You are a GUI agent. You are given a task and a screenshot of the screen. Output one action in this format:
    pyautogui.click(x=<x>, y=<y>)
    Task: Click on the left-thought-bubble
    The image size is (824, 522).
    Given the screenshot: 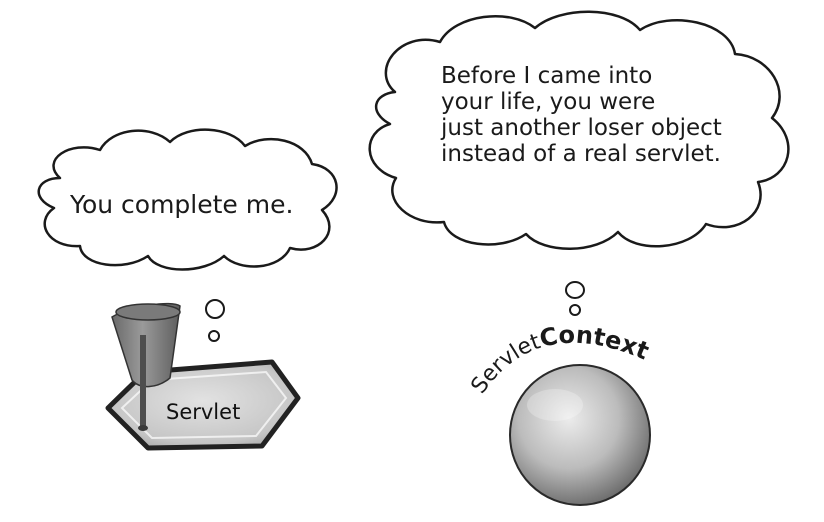 What is the action you would take?
    pyautogui.click(x=187, y=235)
    